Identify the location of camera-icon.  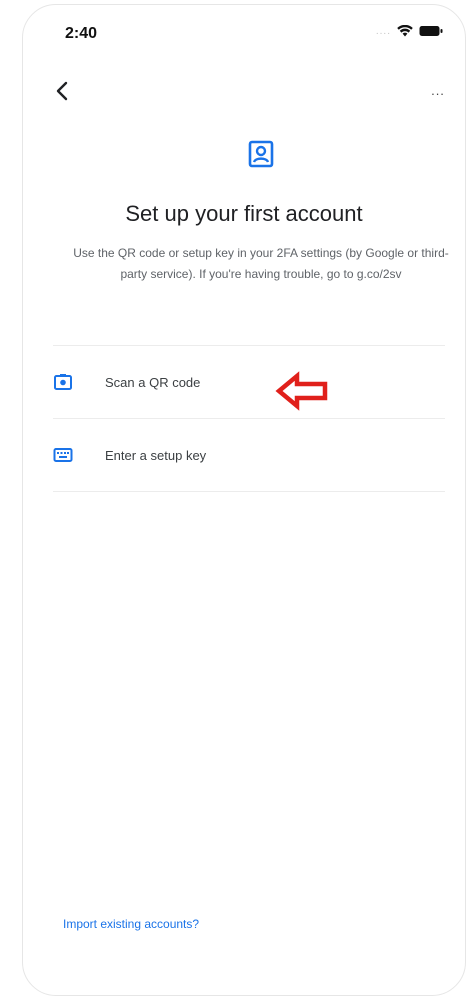
(63, 382).